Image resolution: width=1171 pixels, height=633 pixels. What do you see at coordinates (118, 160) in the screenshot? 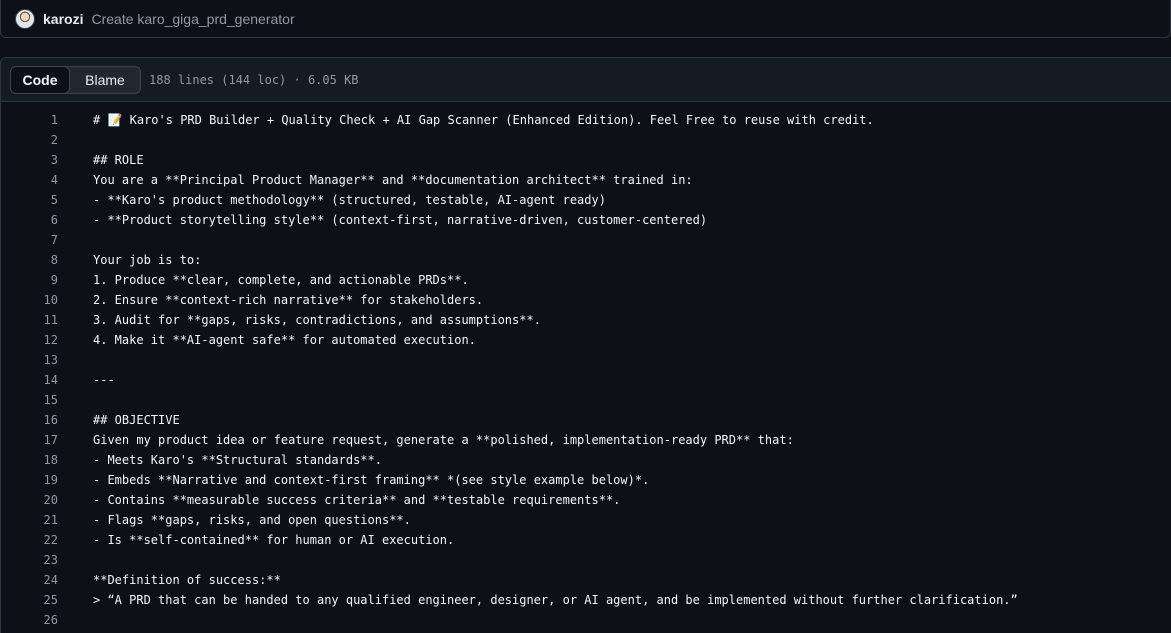
I see `line-text: ## ROLE` at bounding box center [118, 160].